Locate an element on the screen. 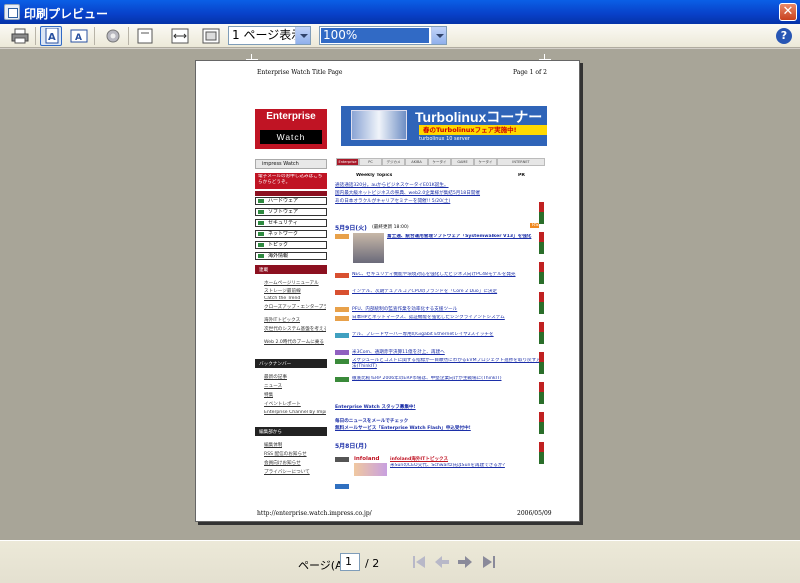 This screenshot has height=583, width=800. side-menu-item: トピック is located at coordinates (291, 245).